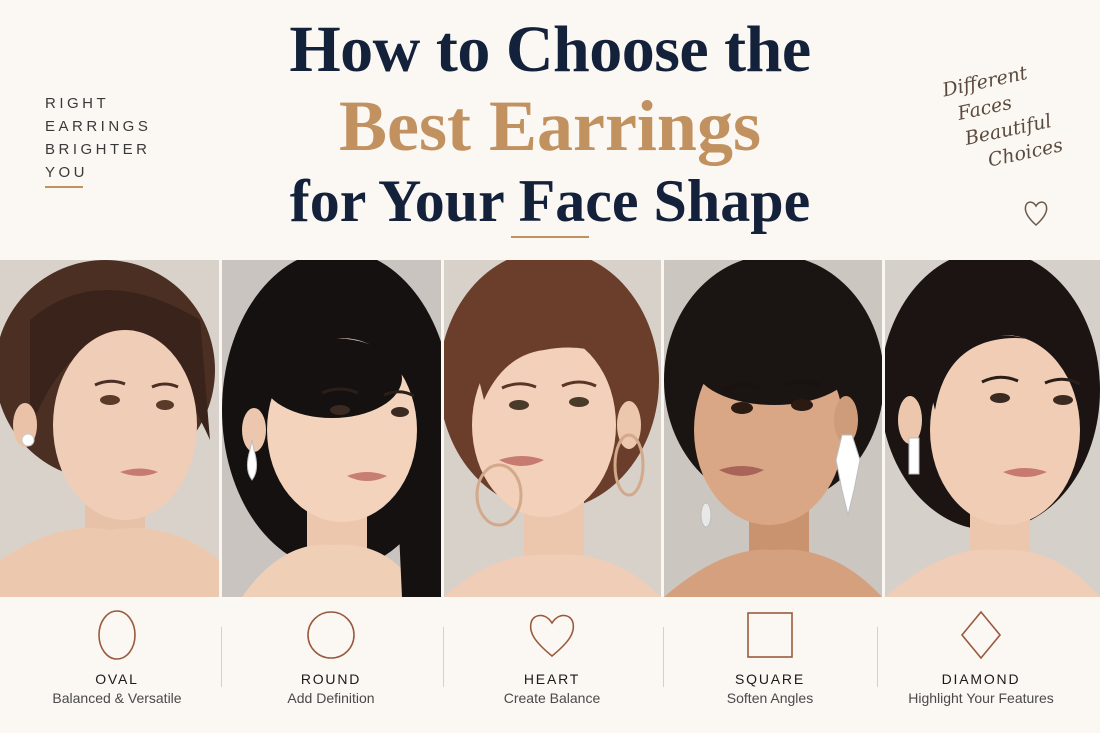 The height and width of the screenshot is (733, 1100). What do you see at coordinates (331, 665) in the screenshot?
I see `face-shape-round: ROUND Add Definition` at bounding box center [331, 665].